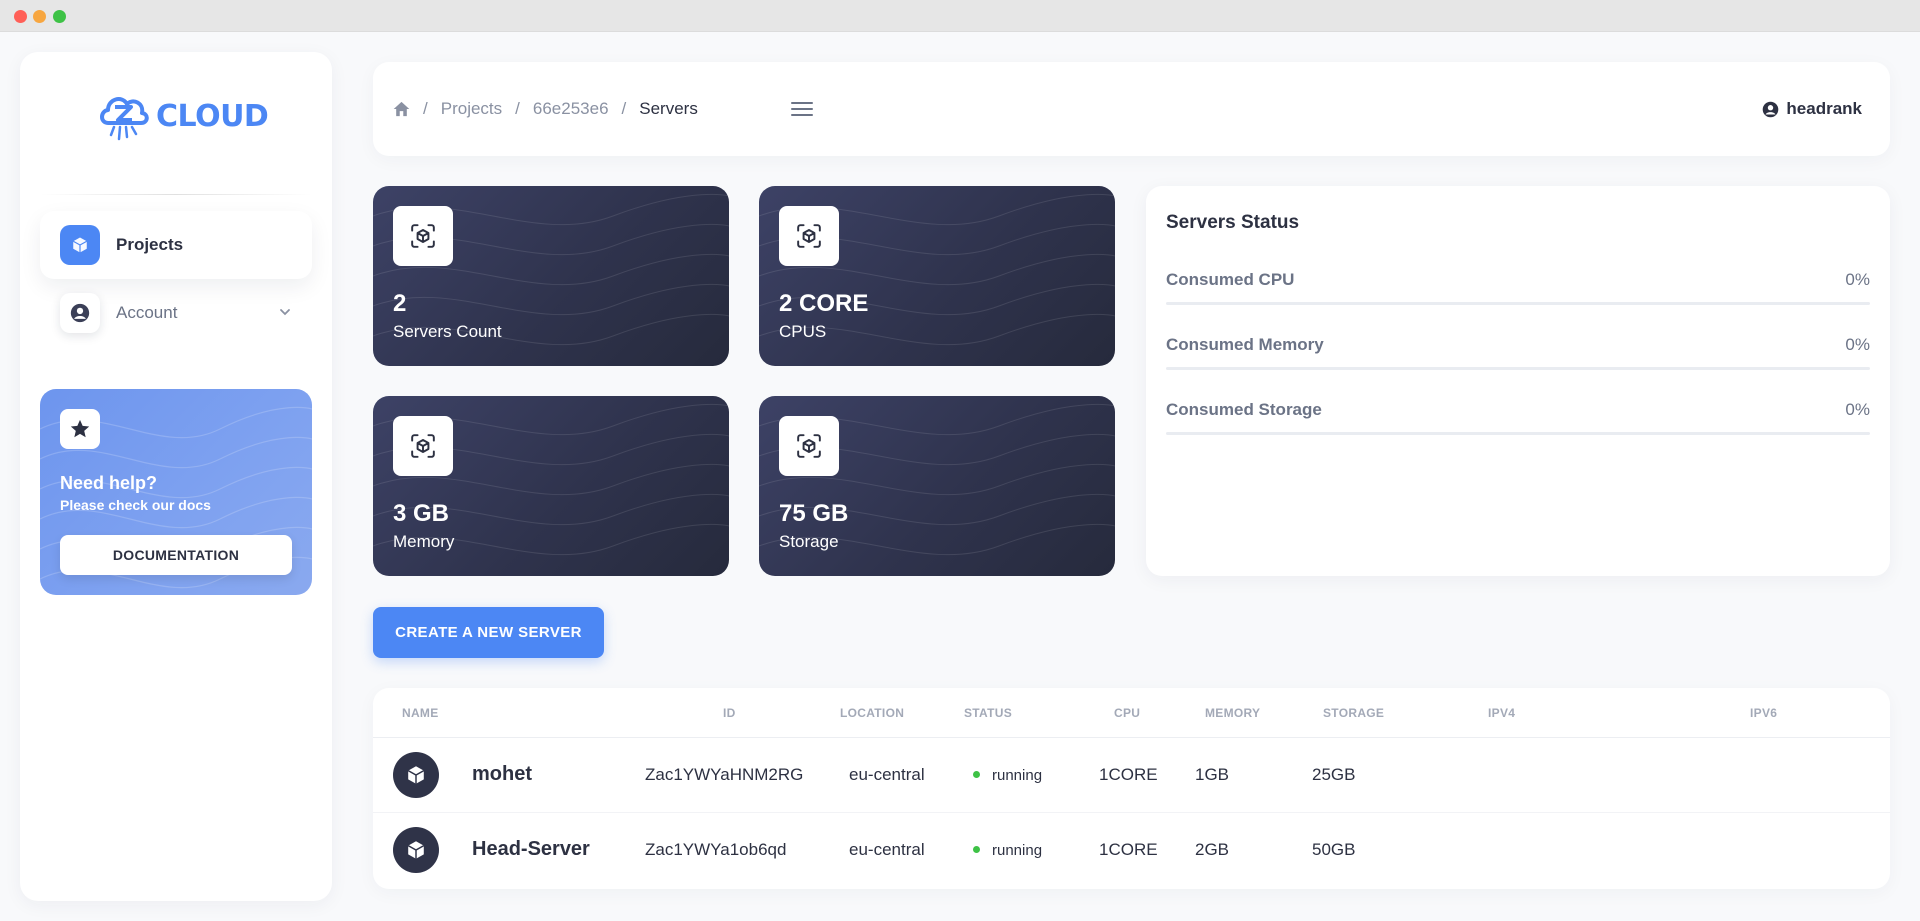  I want to click on cloud-logo-icon, so click(124, 119).